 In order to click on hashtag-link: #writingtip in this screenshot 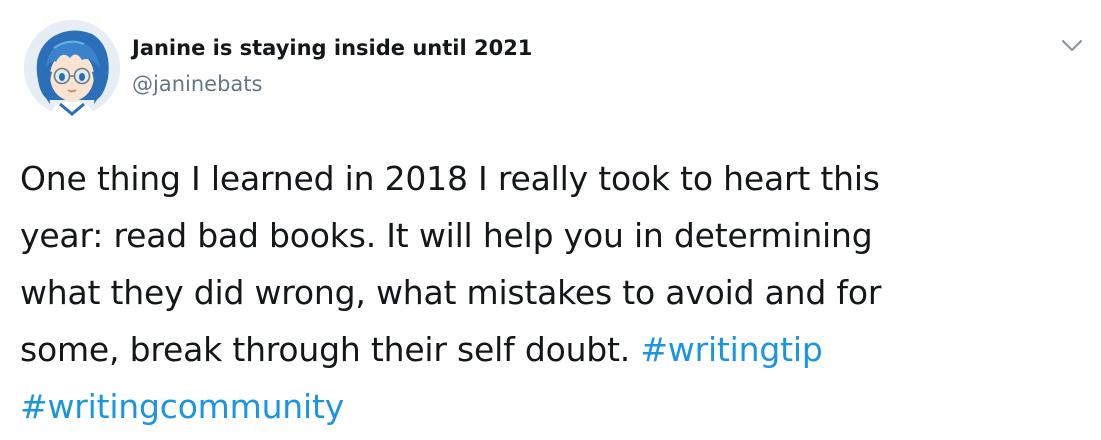, I will do `click(731, 349)`.